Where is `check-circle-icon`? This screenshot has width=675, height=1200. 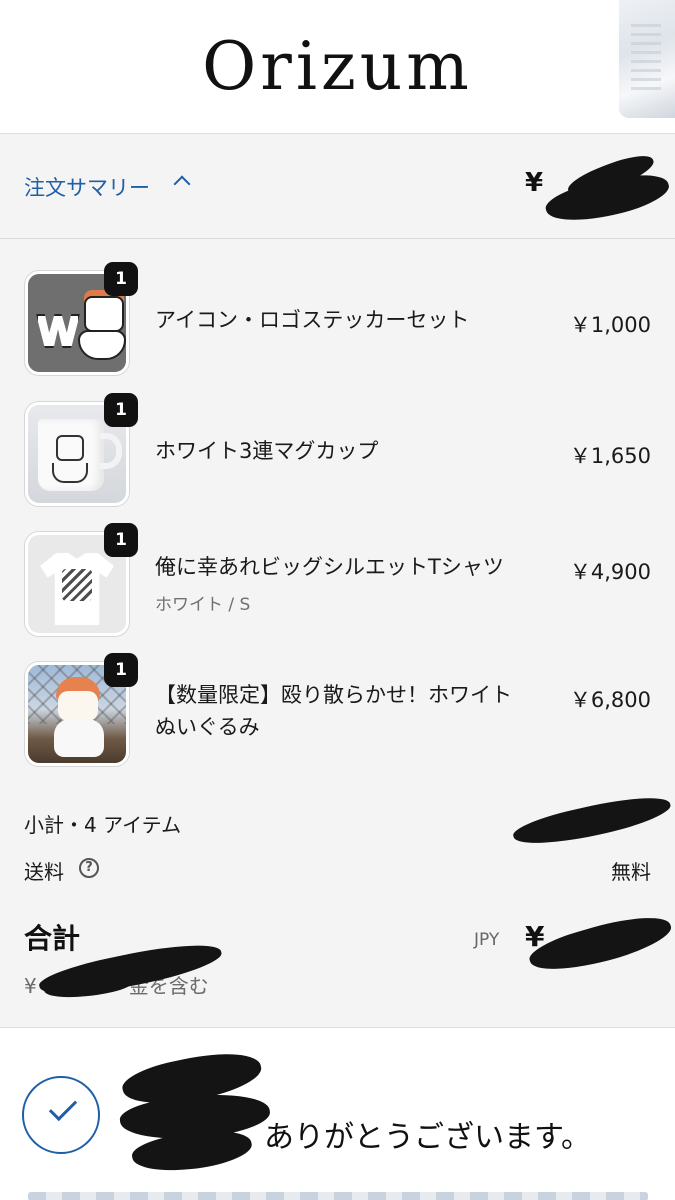 check-circle-icon is located at coordinates (61, 1115).